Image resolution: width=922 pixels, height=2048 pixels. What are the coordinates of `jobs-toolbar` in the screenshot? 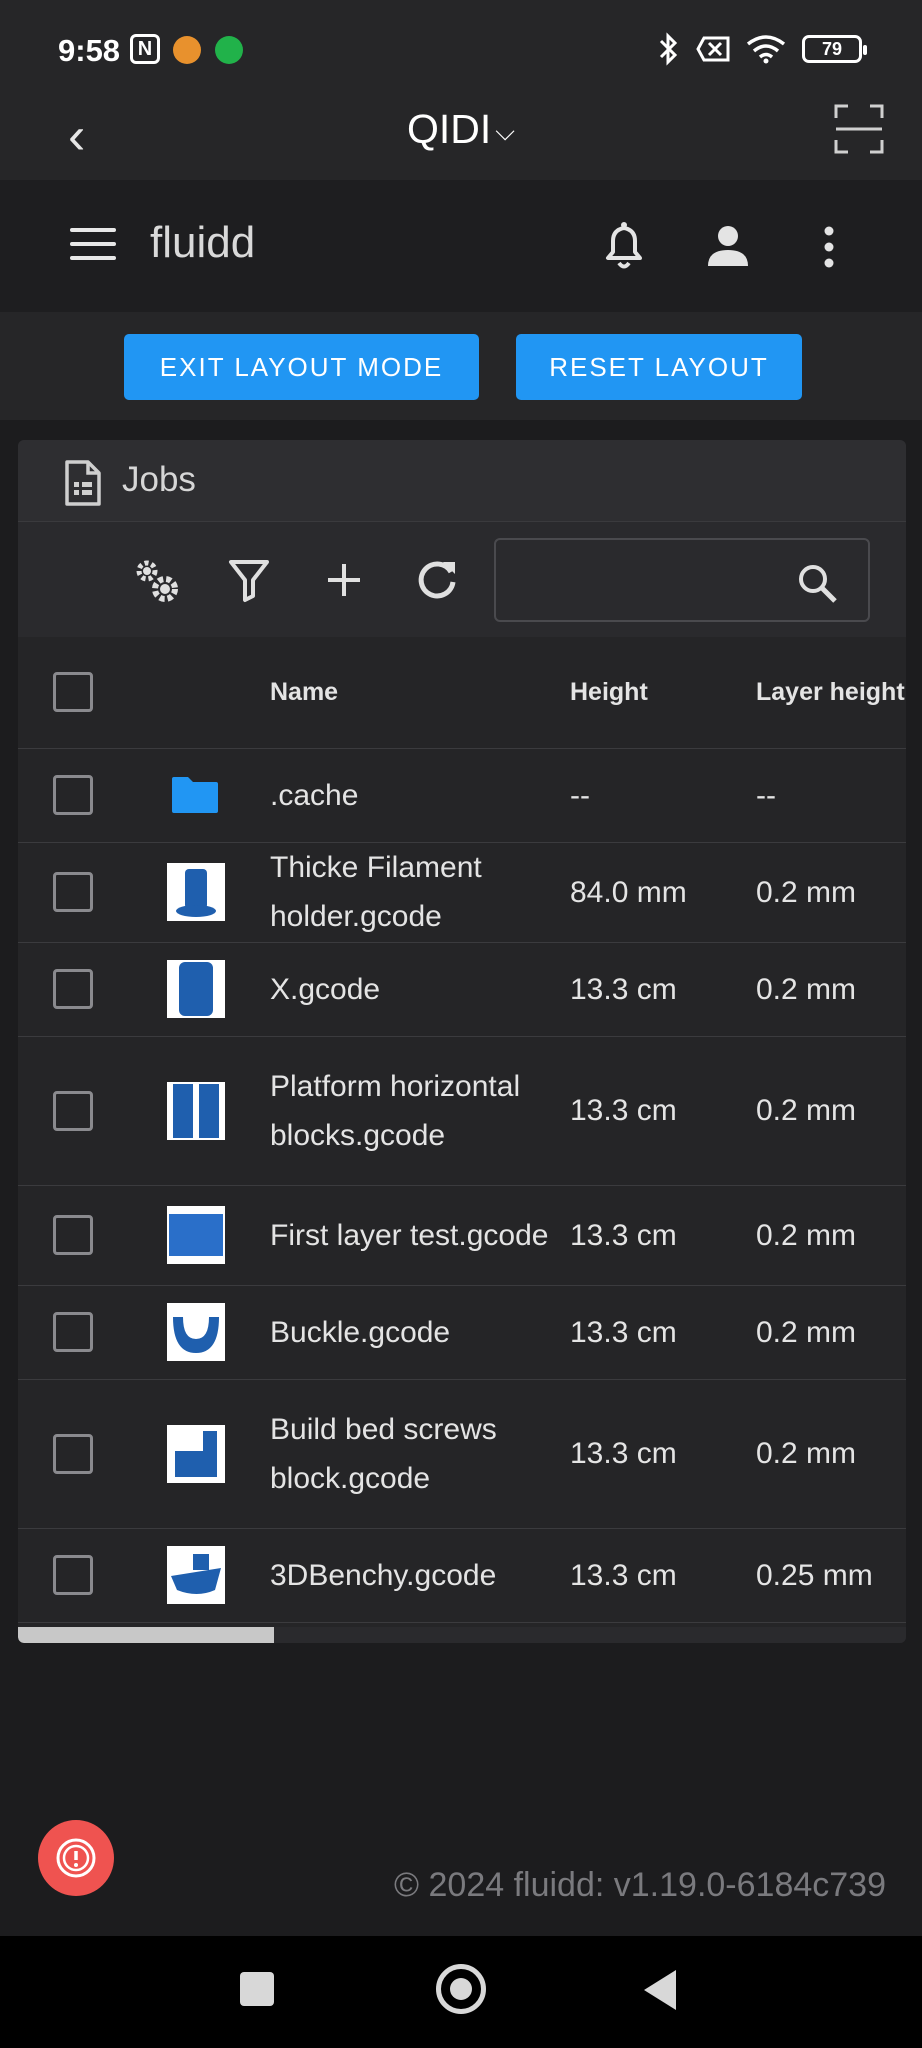 It's located at (462, 579).